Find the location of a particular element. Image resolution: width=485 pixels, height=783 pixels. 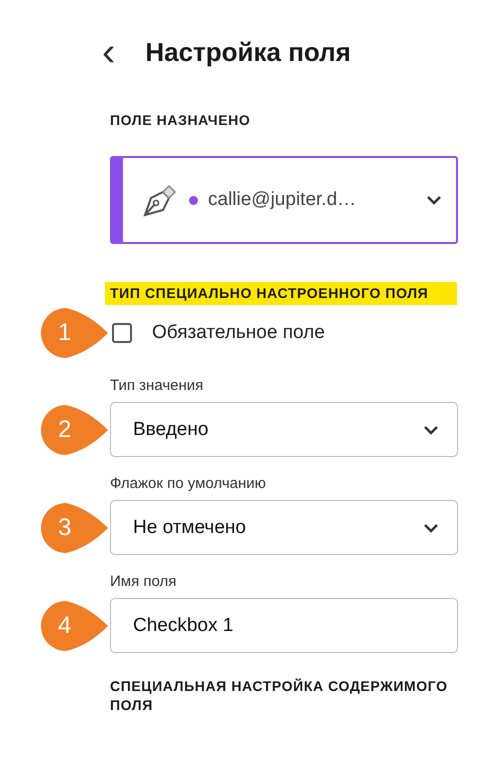

field-label: Тип значения is located at coordinates (157, 385).